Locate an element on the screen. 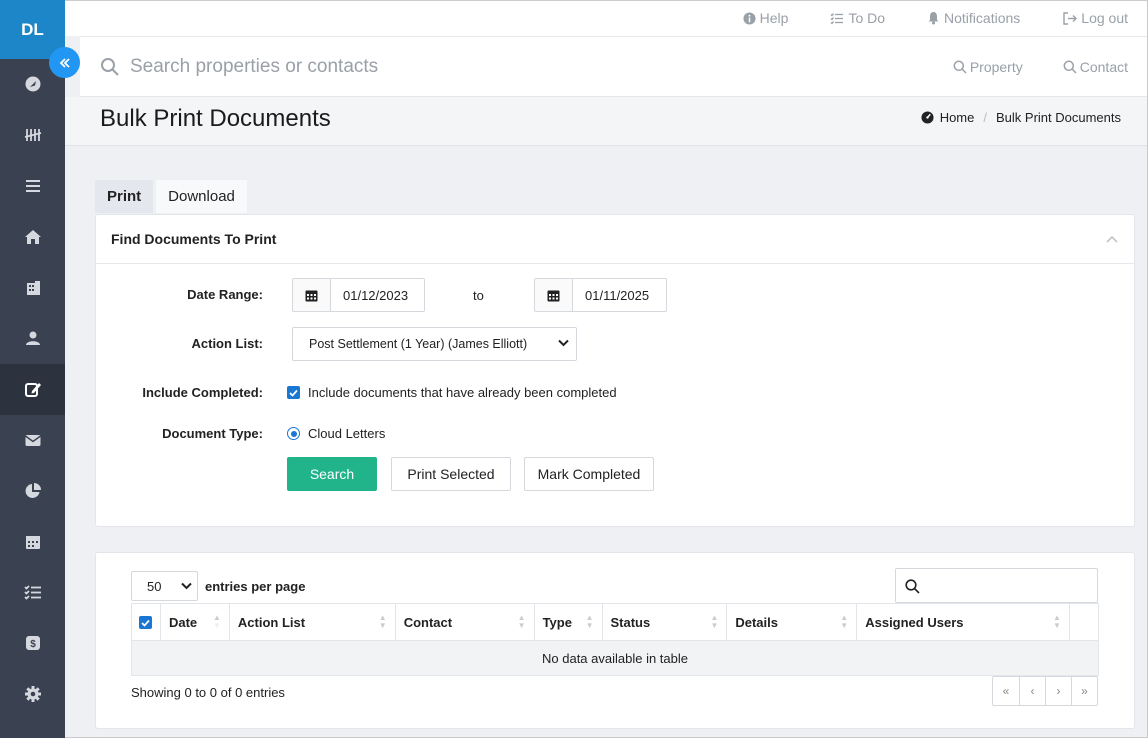  todo-link: To Do is located at coordinates (857, 18).